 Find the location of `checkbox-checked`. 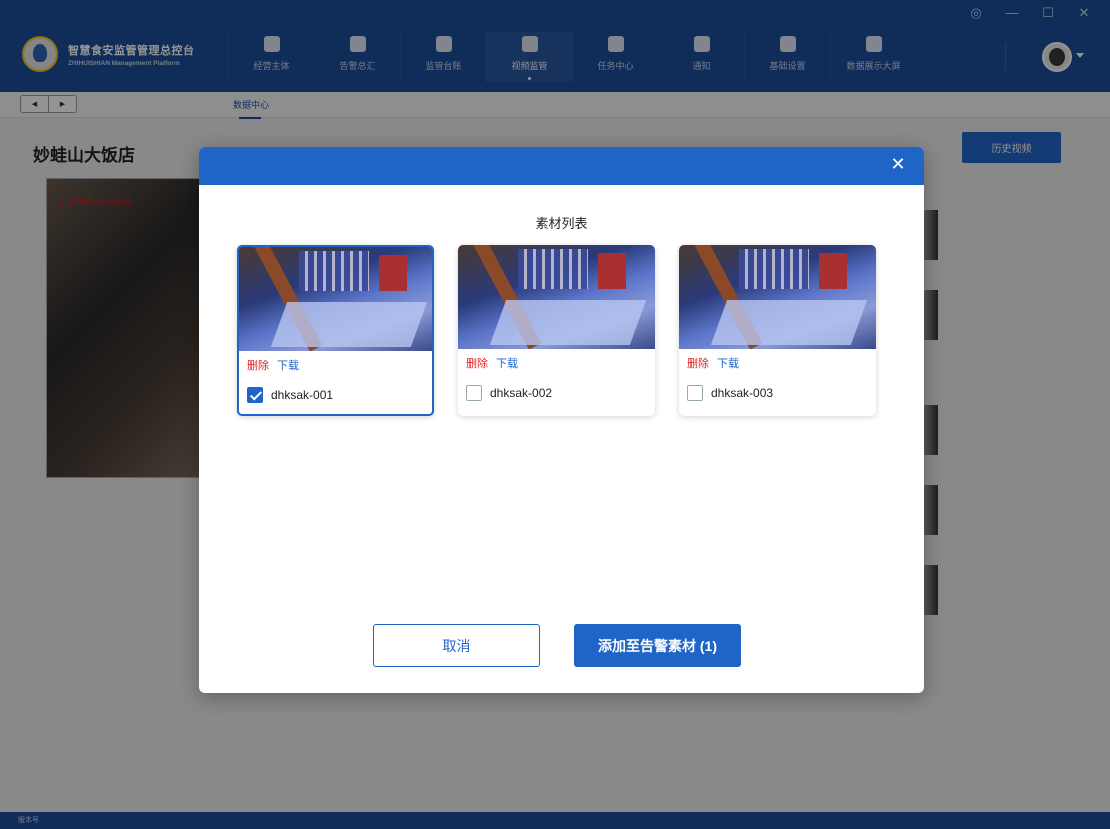

checkbox-checked is located at coordinates (255, 395).